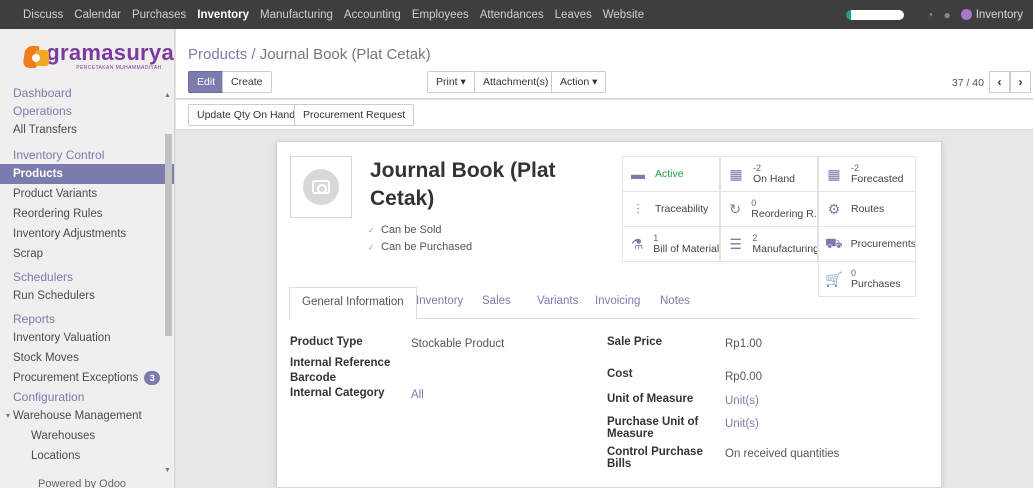 The image size is (1033, 488). What do you see at coordinates (623, 15) in the screenshot?
I see `menu-website: Website` at bounding box center [623, 15].